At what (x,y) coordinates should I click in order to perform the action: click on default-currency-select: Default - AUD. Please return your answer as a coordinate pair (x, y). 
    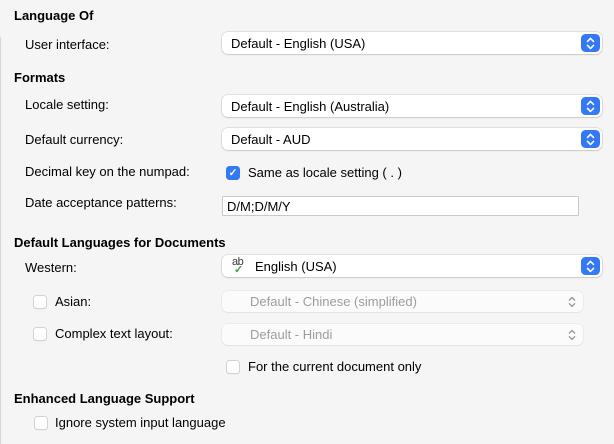
    Looking at the image, I should click on (412, 139).